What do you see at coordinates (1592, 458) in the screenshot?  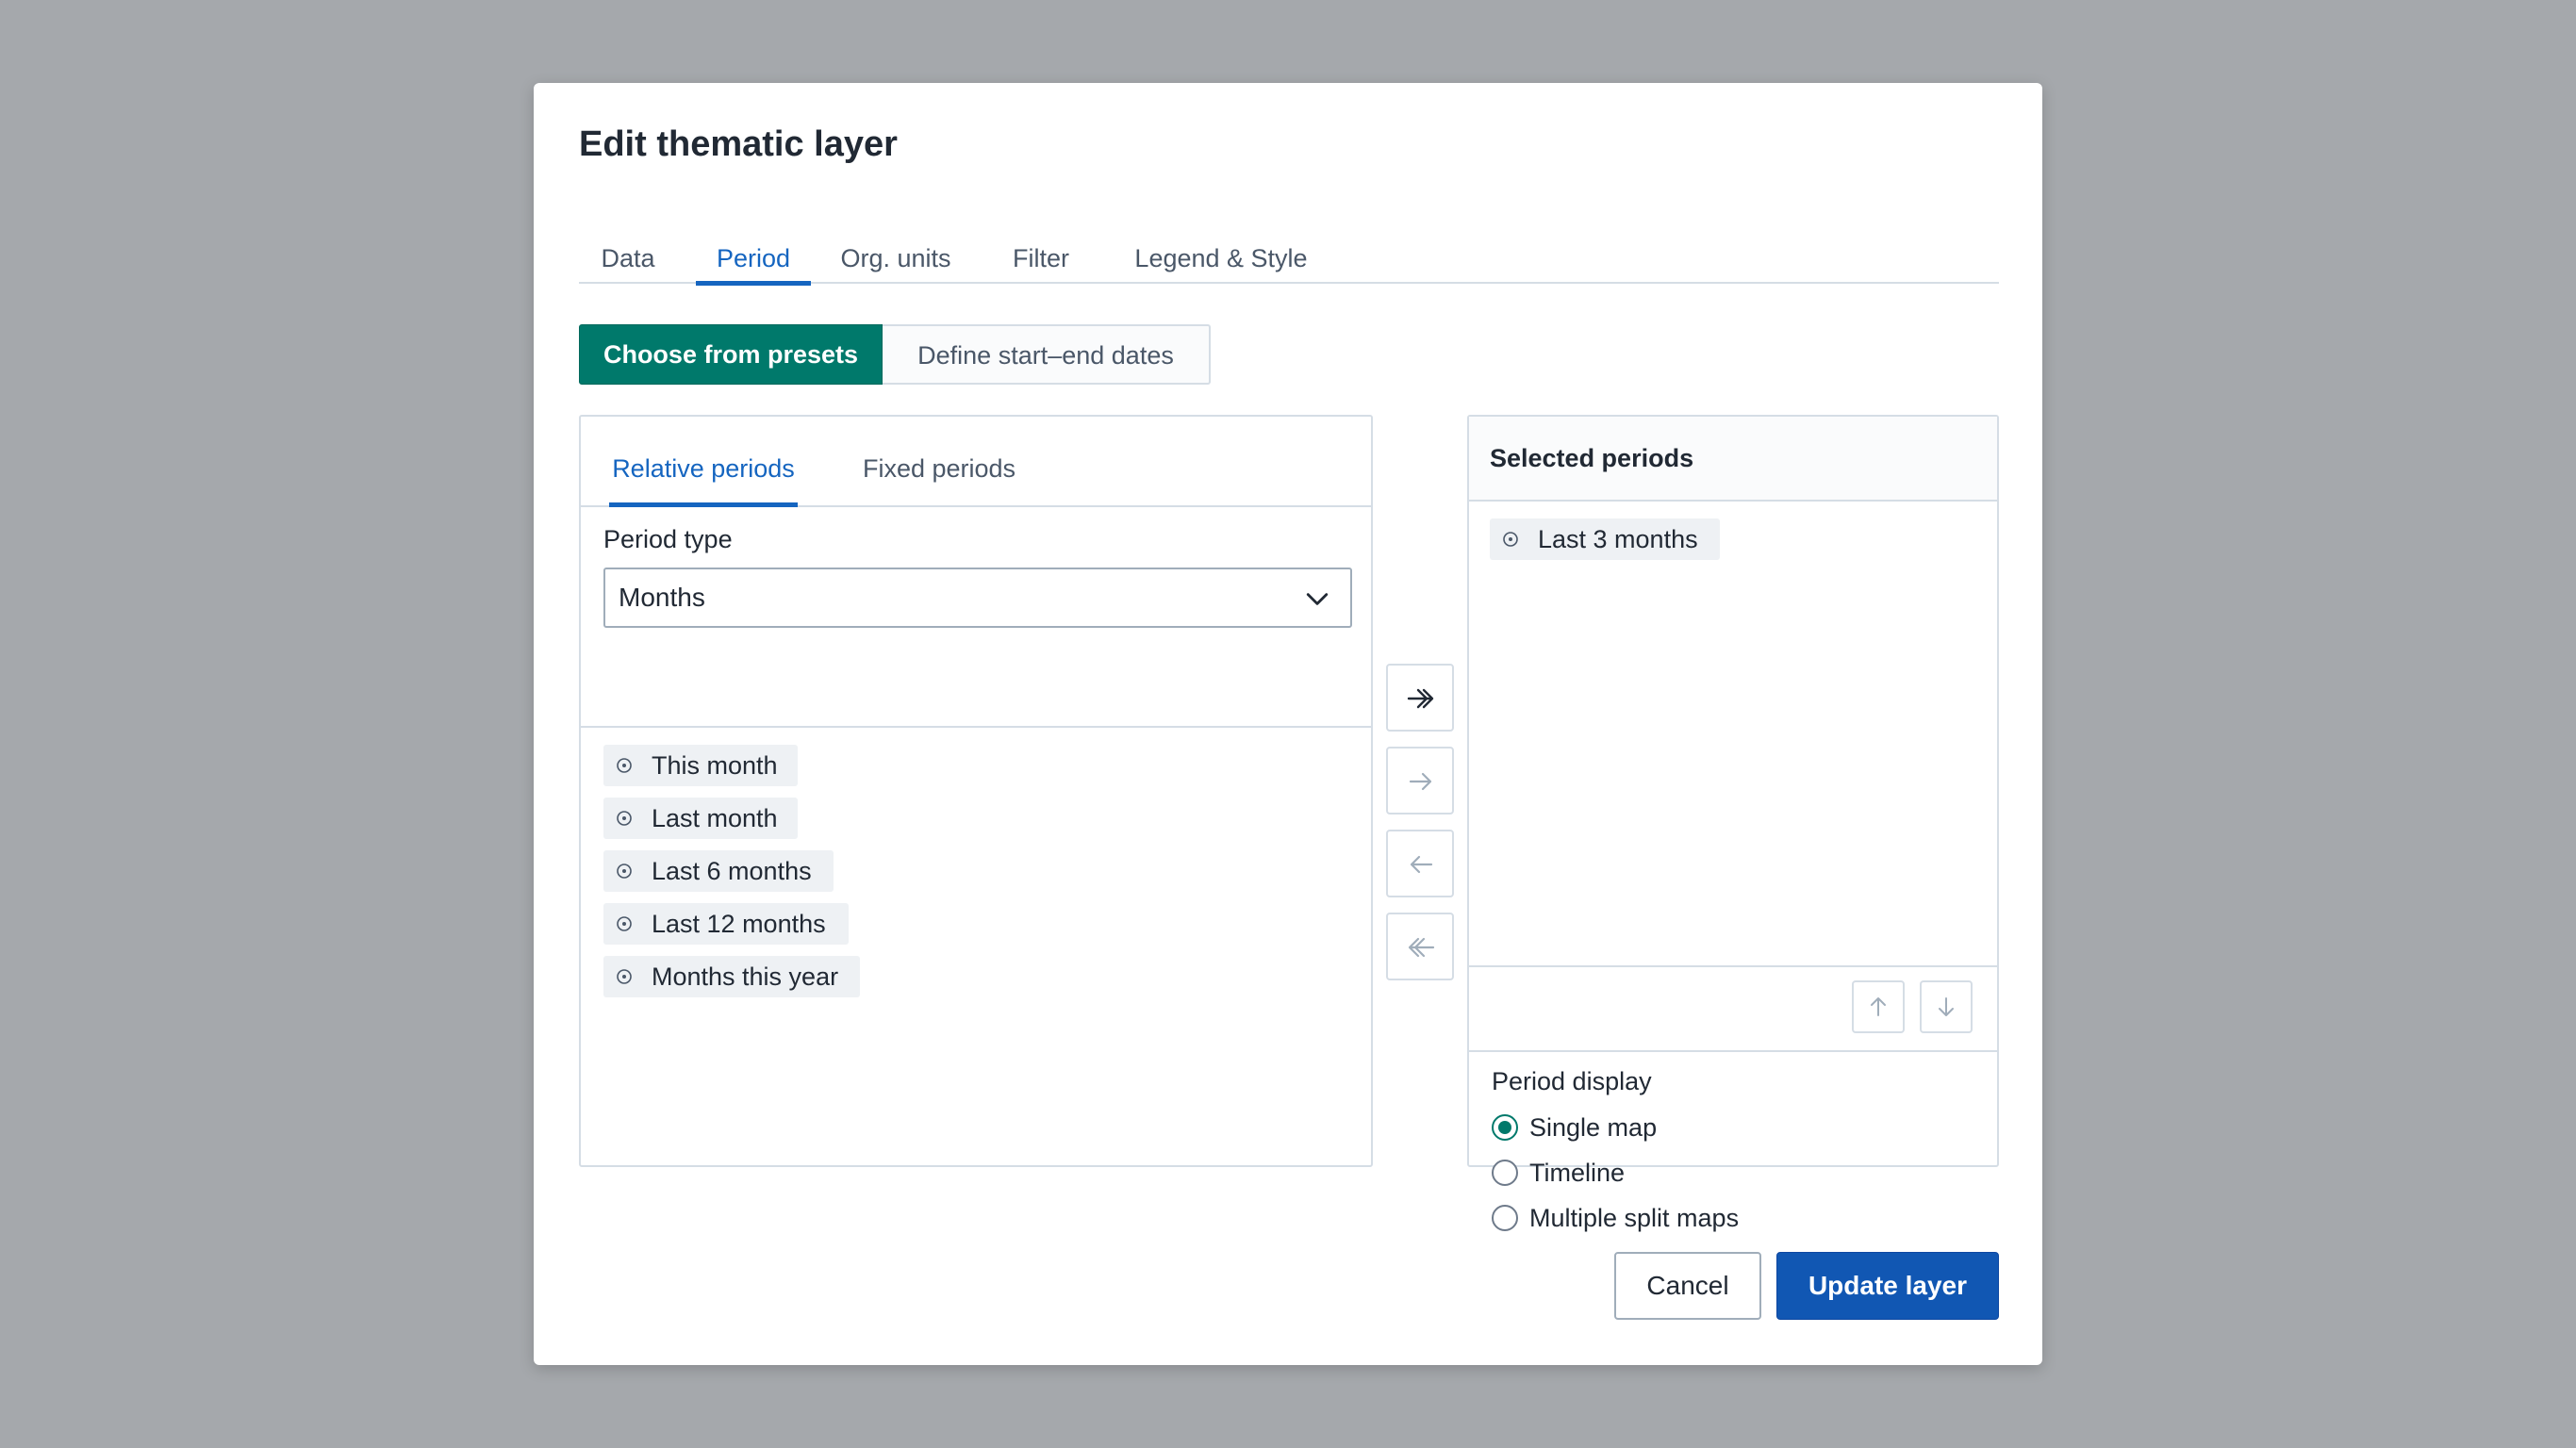 I see `selected-periods-title: Selected periods` at bounding box center [1592, 458].